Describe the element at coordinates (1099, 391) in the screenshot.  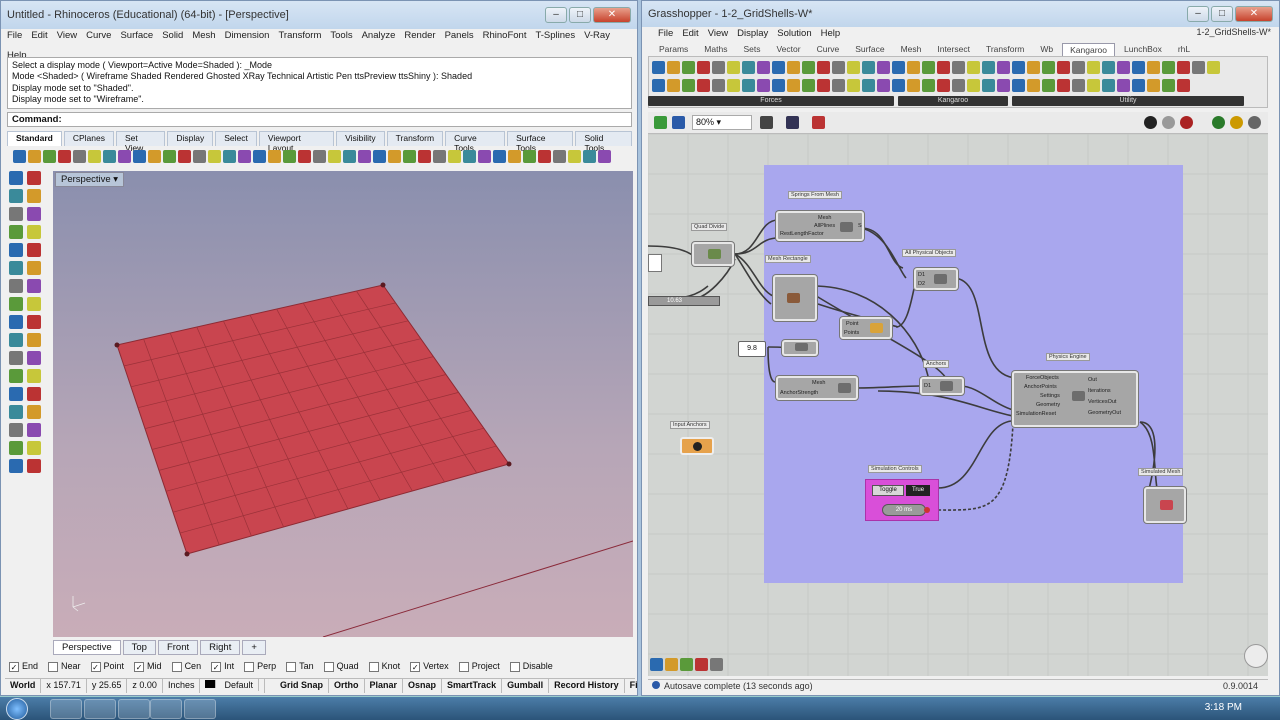
I see `output-iterations: Iterations` at that location.